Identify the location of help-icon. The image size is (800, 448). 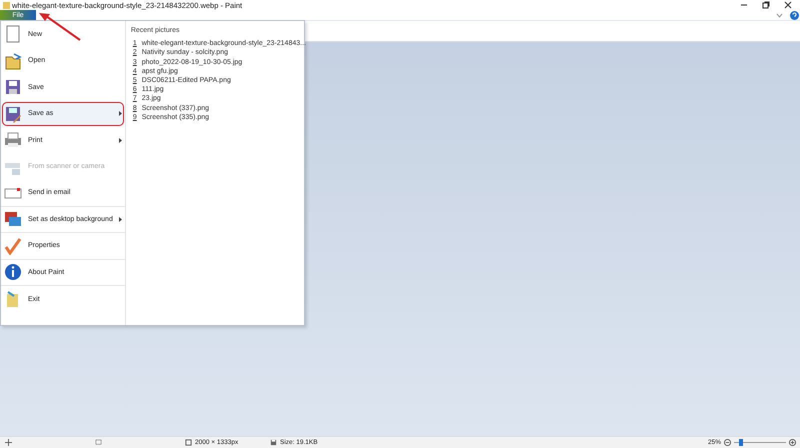
(794, 15).